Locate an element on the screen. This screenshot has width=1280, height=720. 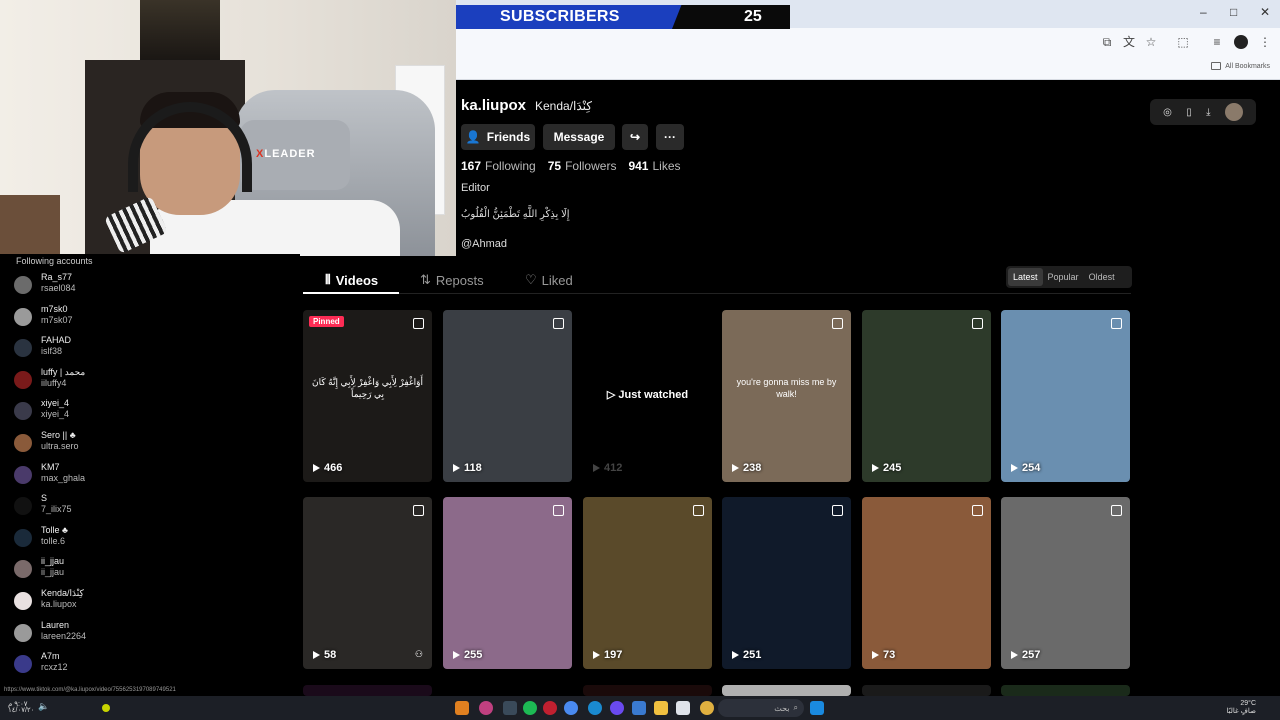
compass-icon: ◎ is located at coordinates (1167, 112).